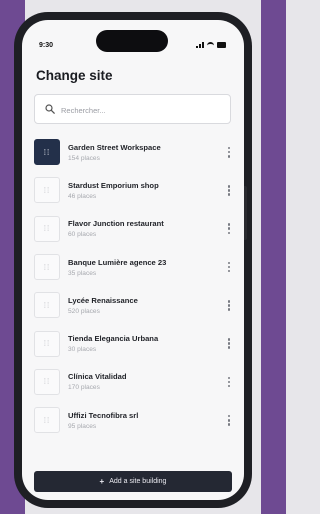 Image resolution: width=320 pixels, height=514 pixels. What do you see at coordinates (116, 224) in the screenshot?
I see `site-name: Flavor Junction restaurant` at bounding box center [116, 224].